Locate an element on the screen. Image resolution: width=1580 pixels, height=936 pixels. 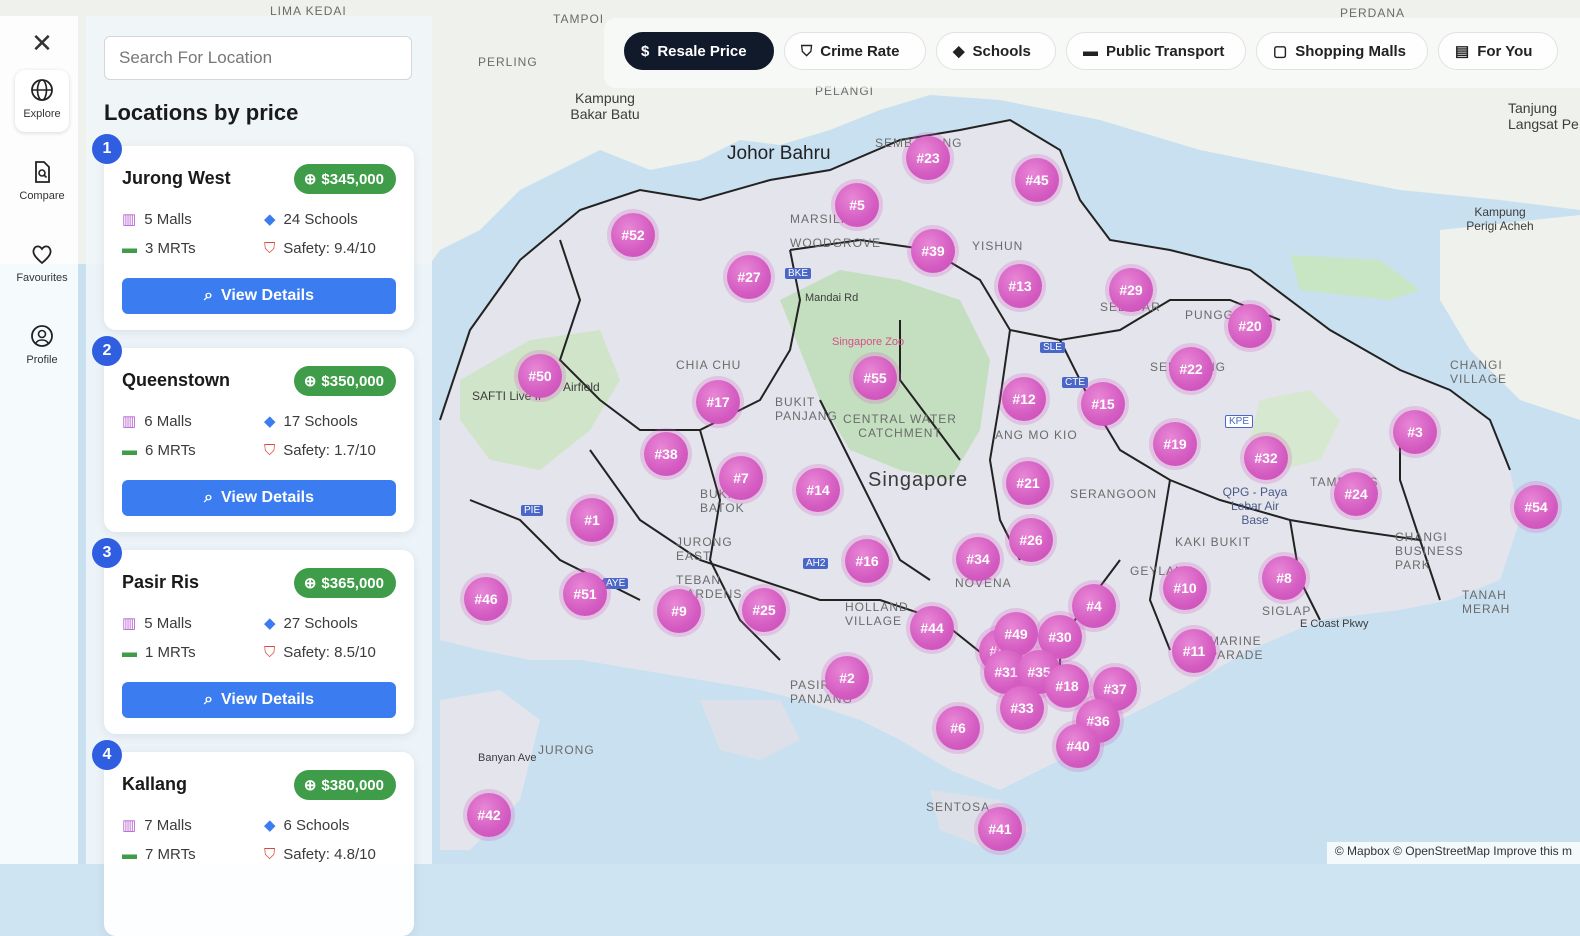
search-input is located at coordinates (258, 58).